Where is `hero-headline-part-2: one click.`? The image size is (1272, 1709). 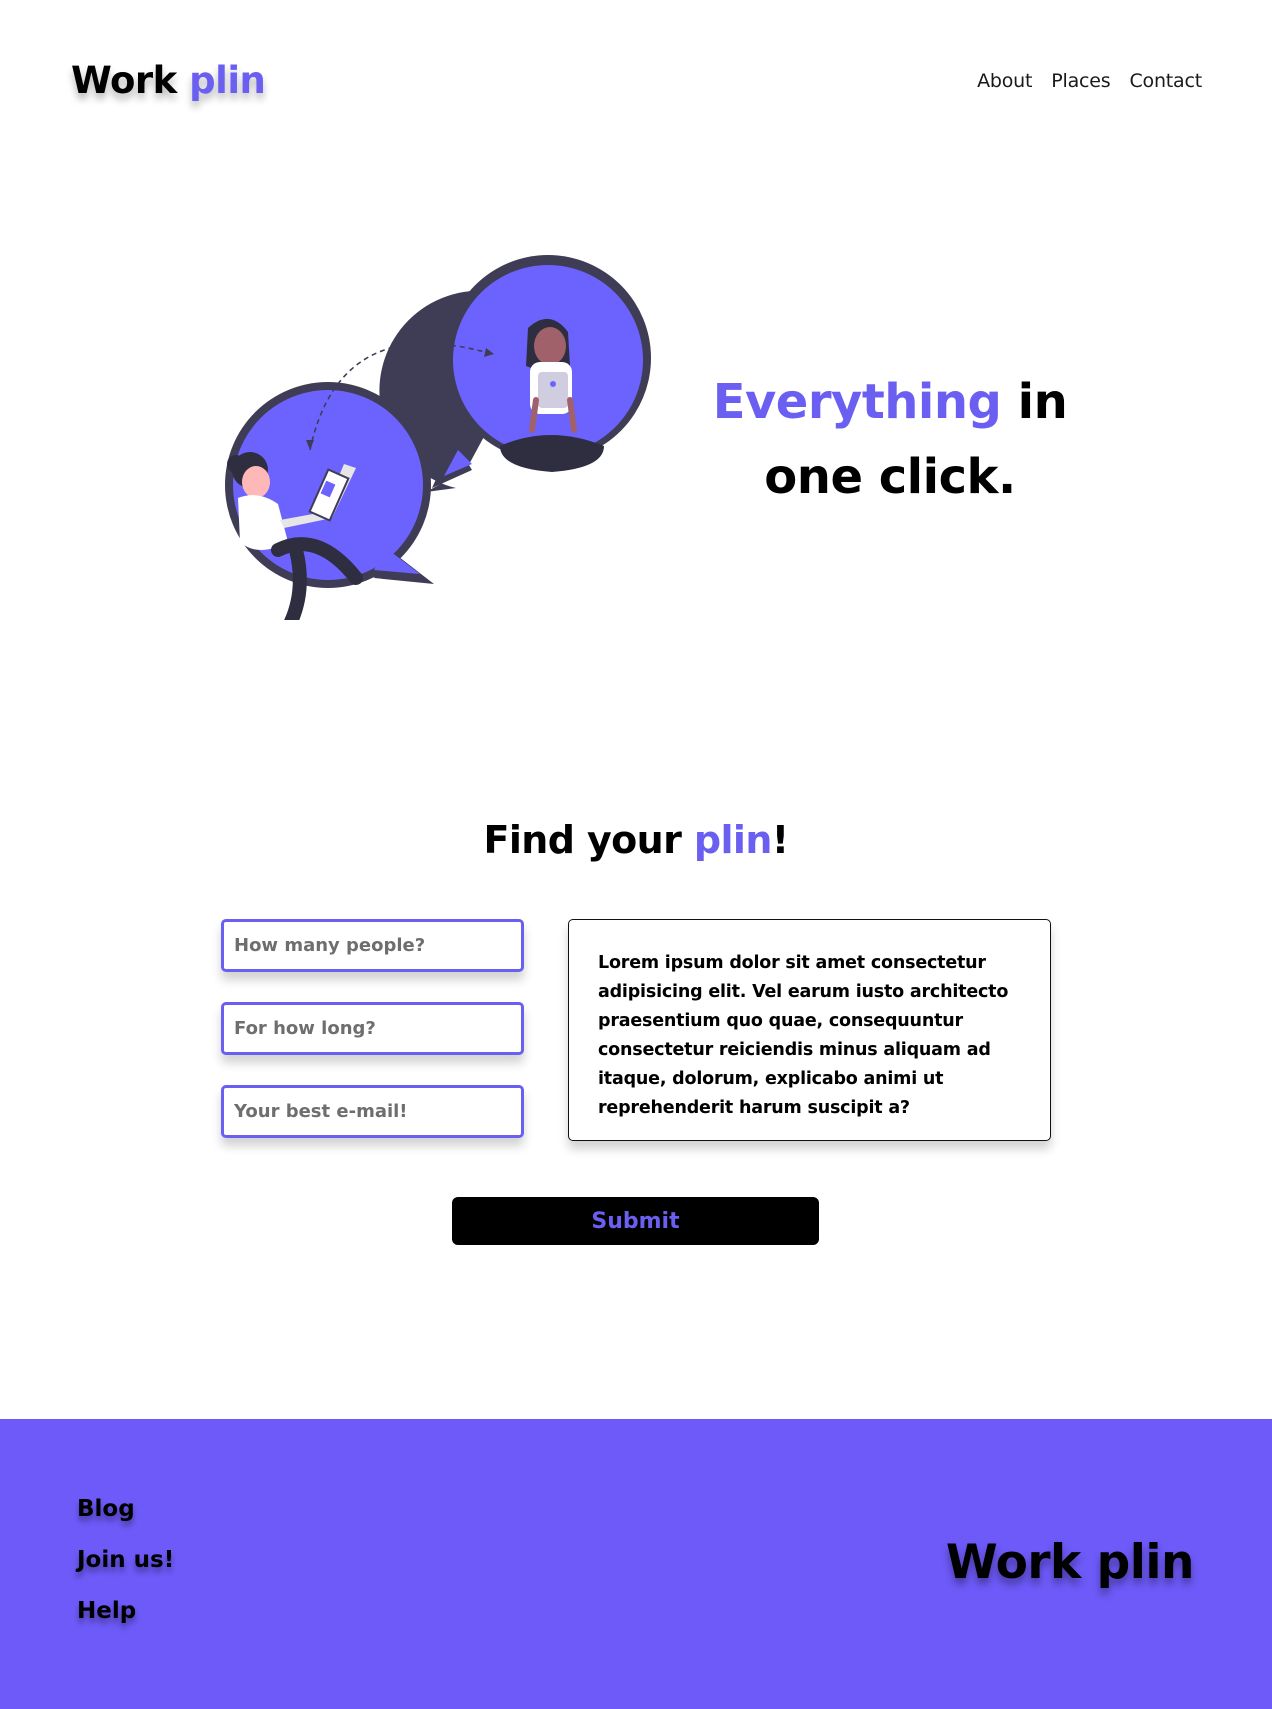
hero-headline-part-2: one click. is located at coordinates (890, 477).